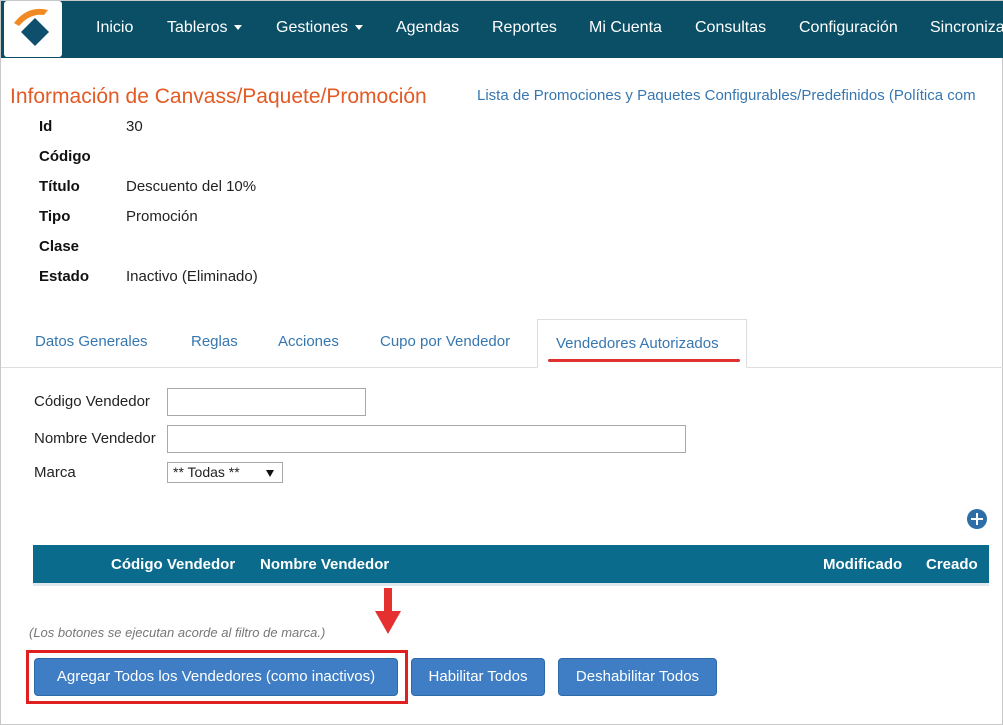 Image resolution: width=1003 pixels, height=725 pixels. What do you see at coordinates (427, 28) in the screenshot?
I see `nav-agendas: Agendas` at bounding box center [427, 28].